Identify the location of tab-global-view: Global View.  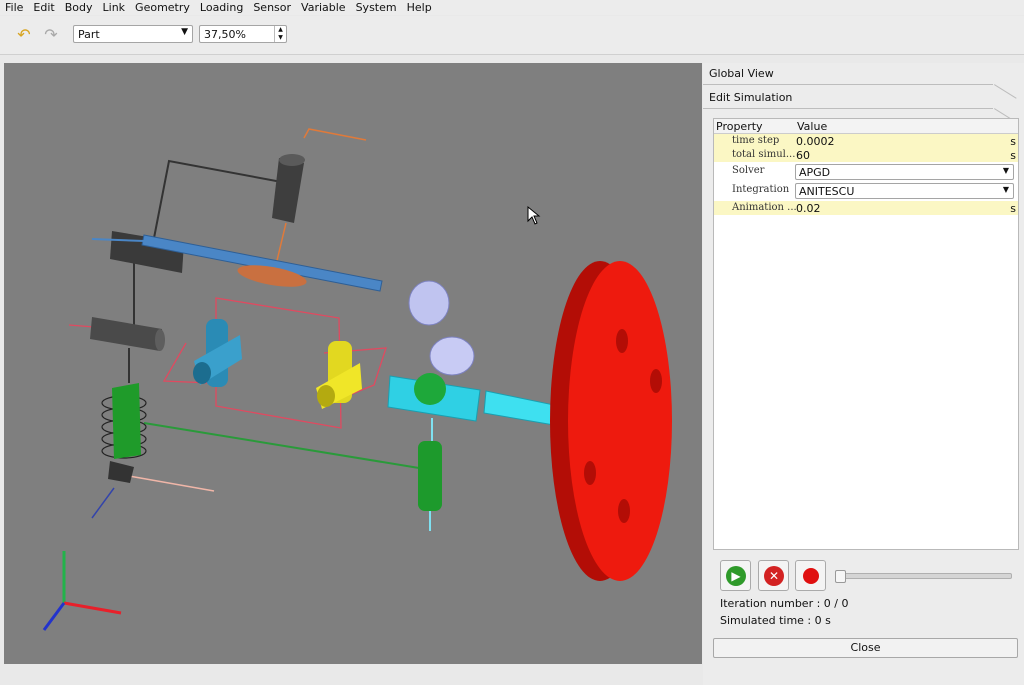
(863, 81).